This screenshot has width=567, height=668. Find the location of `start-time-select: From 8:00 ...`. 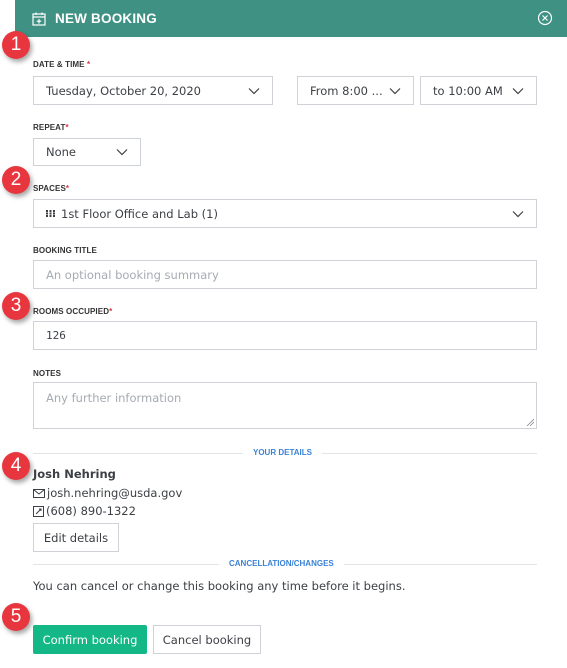

start-time-select: From 8:00 ... is located at coordinates (355, 90).